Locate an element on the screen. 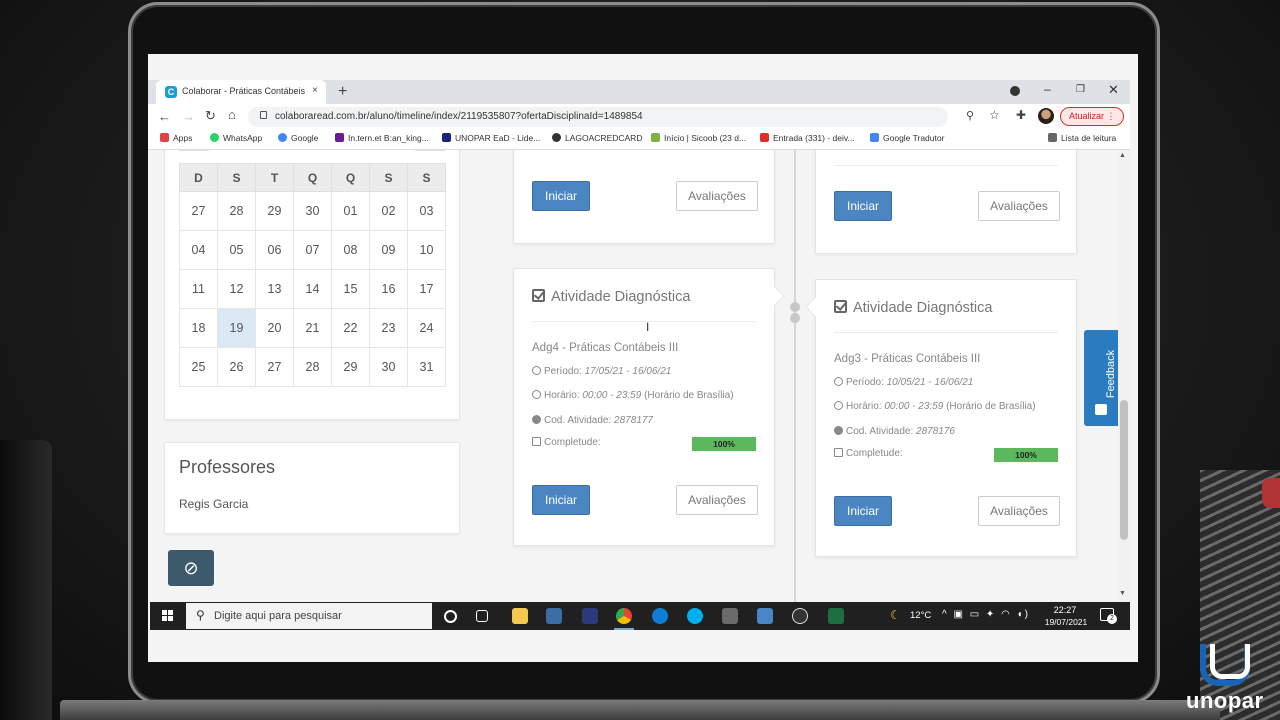 The image size is (1280, 720). feedback-tab: Feedback is located at coordinates (1101, 378).